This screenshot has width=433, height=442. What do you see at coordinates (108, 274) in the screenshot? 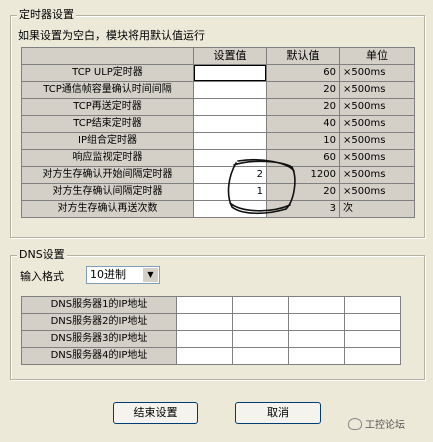
I see `input-format-value: 10进制` at bounding box center [108, 274].